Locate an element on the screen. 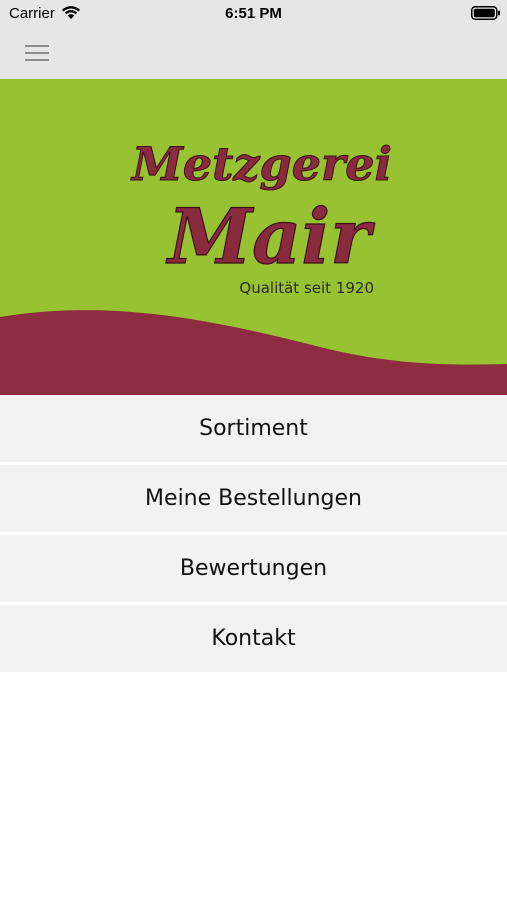 Image resolution: width=507 pixels, height=900 pixels. menu-item-kontakt: Kontakt is located at coordinates (253, 638).